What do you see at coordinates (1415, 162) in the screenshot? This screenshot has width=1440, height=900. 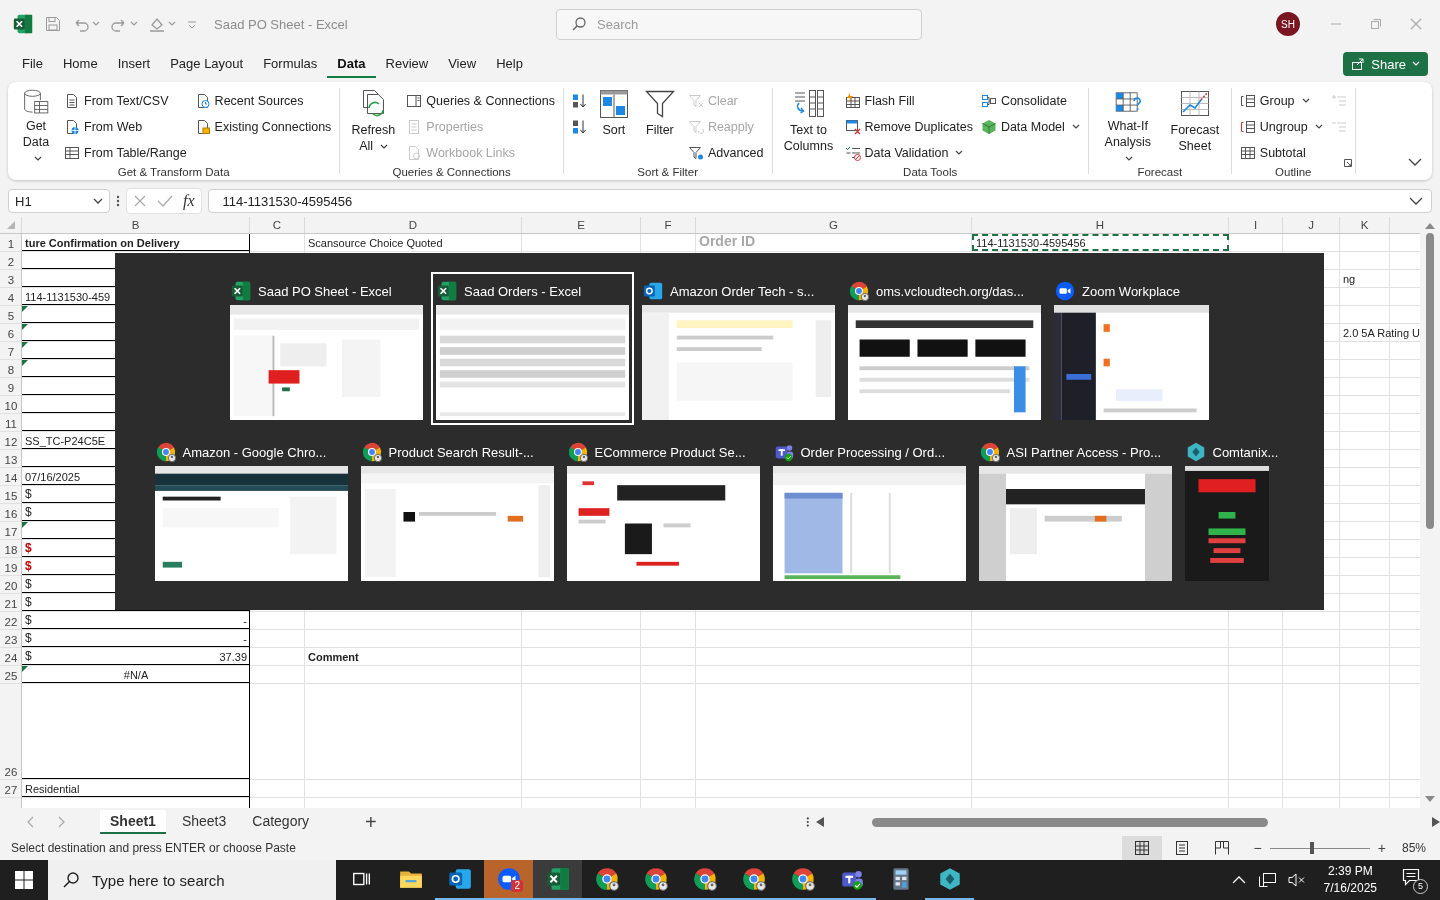 I see `collapse-ribbon-icon` at bounding box center [1415, 162].